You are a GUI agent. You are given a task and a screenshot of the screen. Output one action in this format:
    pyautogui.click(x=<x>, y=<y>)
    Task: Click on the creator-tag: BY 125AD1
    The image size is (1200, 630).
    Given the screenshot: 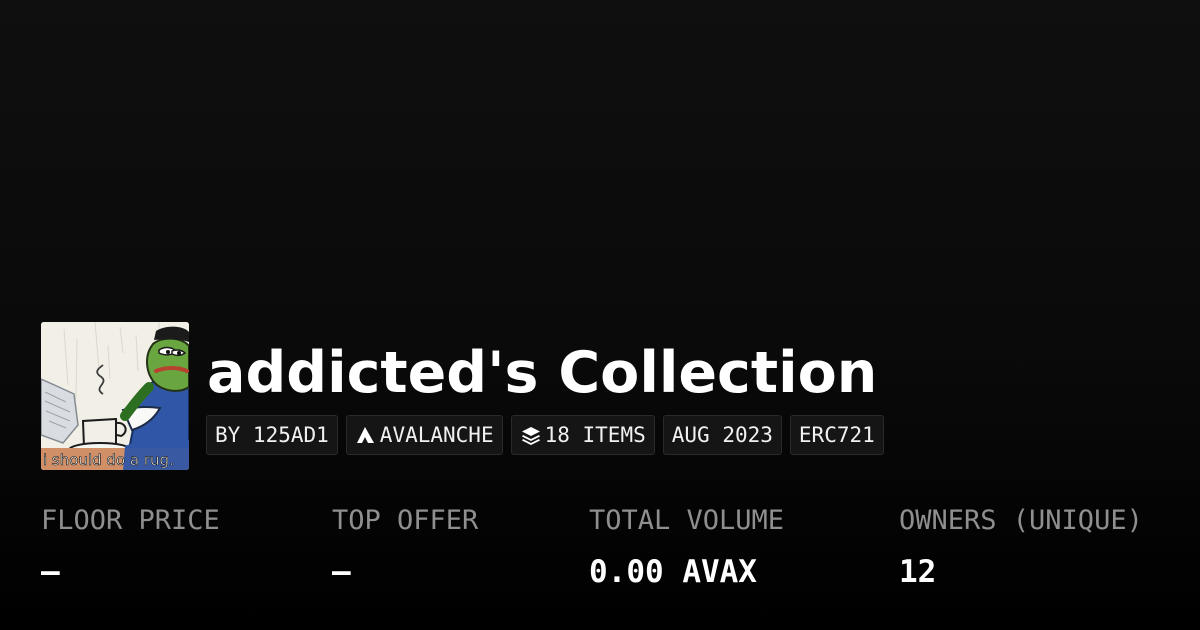 What is the action you would take?
    pyautogui.click(x=272, y=435)
    